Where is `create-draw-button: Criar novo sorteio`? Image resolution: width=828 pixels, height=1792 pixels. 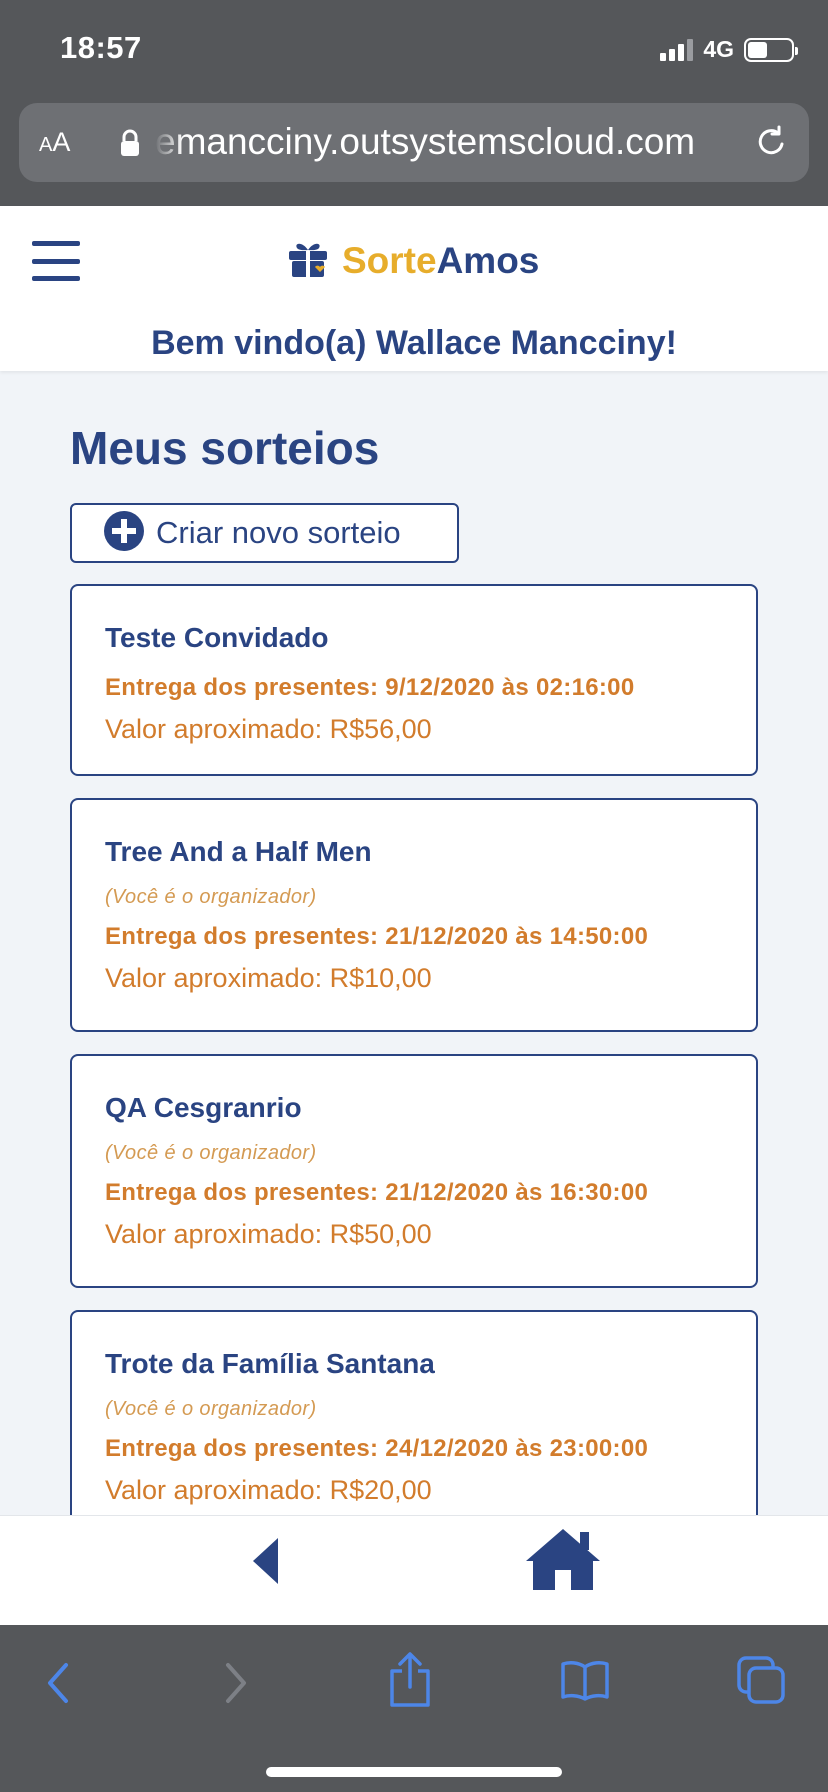 create-draw-button: Criar novo sorteio is located at coordinates (264, 533).